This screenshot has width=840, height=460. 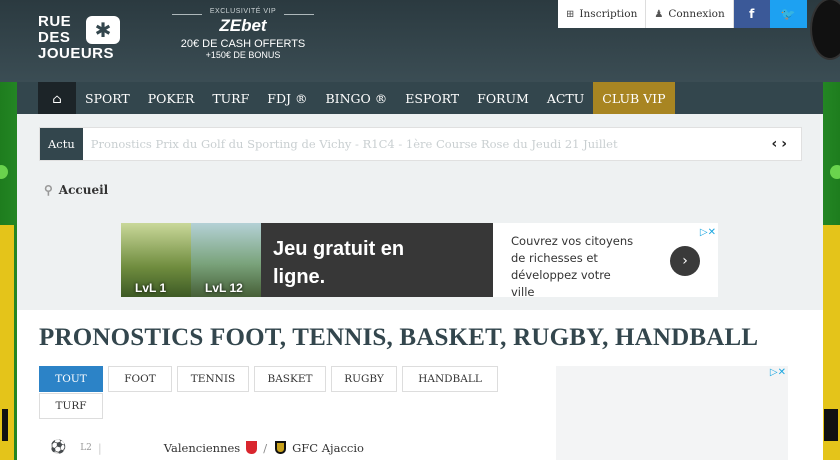 I want to click on tab-tout: TOUT, so click(x=71, y=379).